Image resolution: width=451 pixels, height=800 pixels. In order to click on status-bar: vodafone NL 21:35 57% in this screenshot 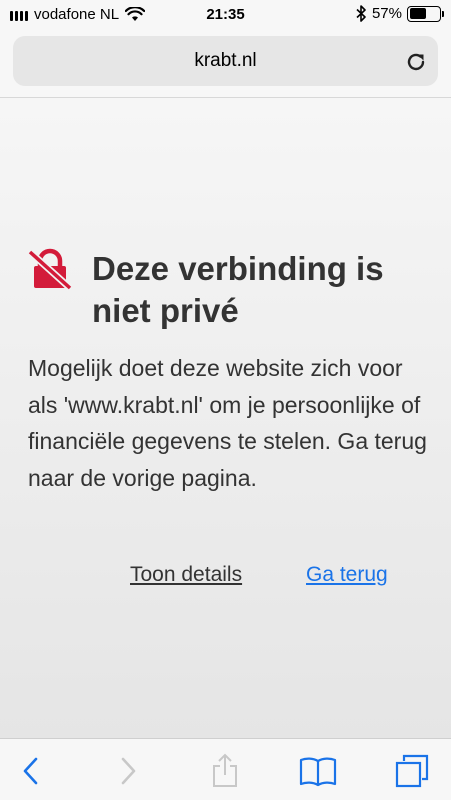, I will do `click(225, 15)`.